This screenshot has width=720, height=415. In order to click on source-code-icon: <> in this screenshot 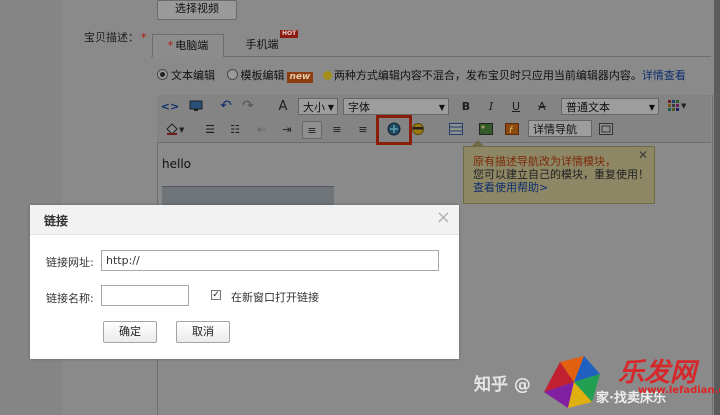, I will do `click(170, 106)`.